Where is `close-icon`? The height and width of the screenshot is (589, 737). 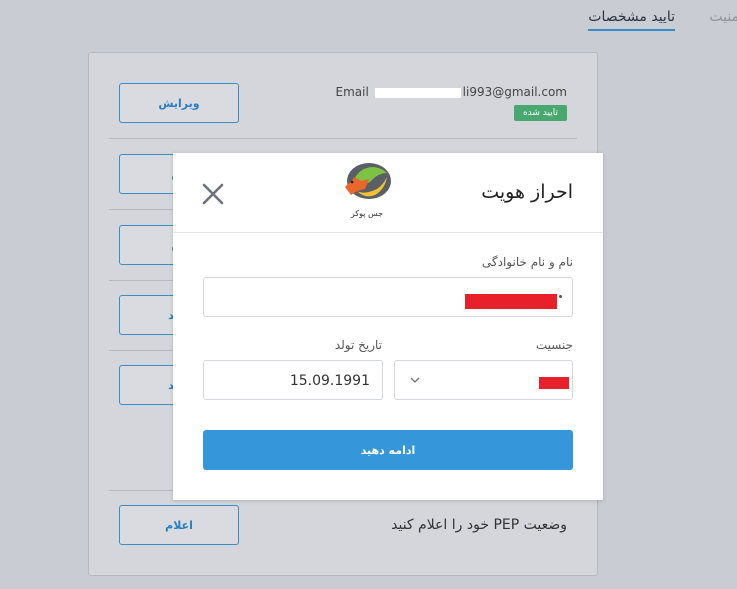
close-icon is located at coordinates (213, 194).